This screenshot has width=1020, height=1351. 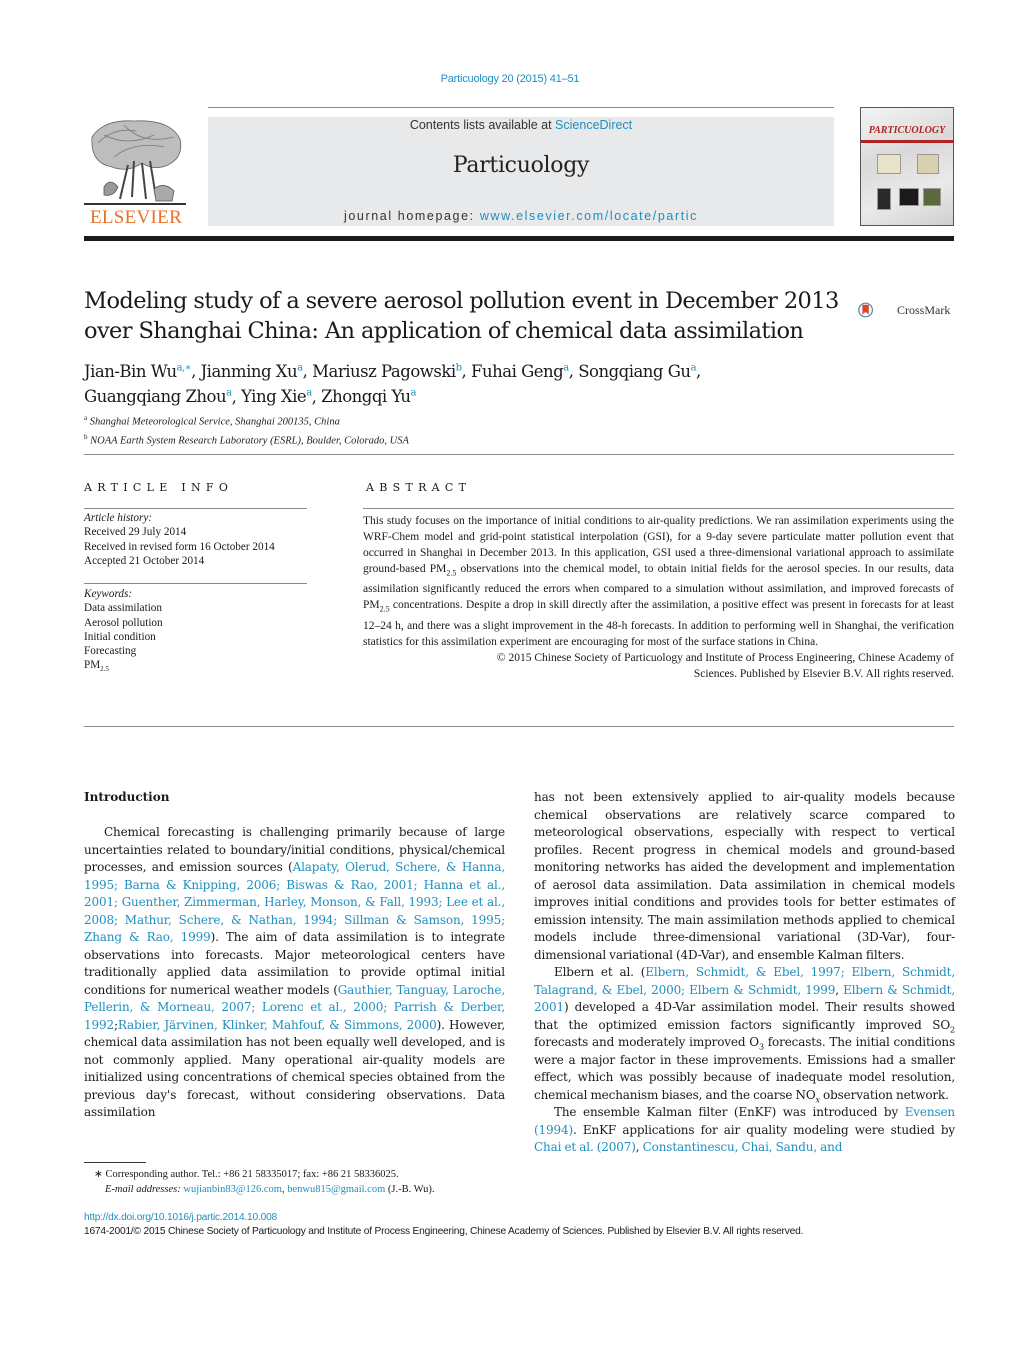 What do you see at coordinates (127, 797) in the screenshot?
I see `section-heading: Introduction` at bounding box center [127, 797].